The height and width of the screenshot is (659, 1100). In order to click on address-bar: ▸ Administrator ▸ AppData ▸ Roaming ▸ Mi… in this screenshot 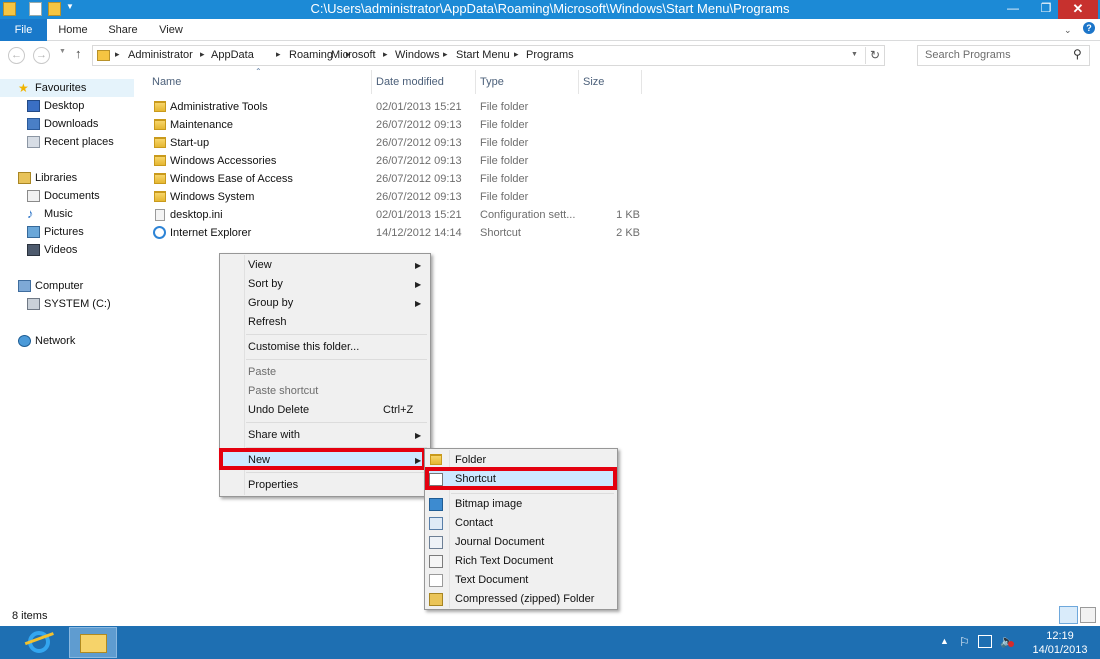, I will do `click(488, 55)`.